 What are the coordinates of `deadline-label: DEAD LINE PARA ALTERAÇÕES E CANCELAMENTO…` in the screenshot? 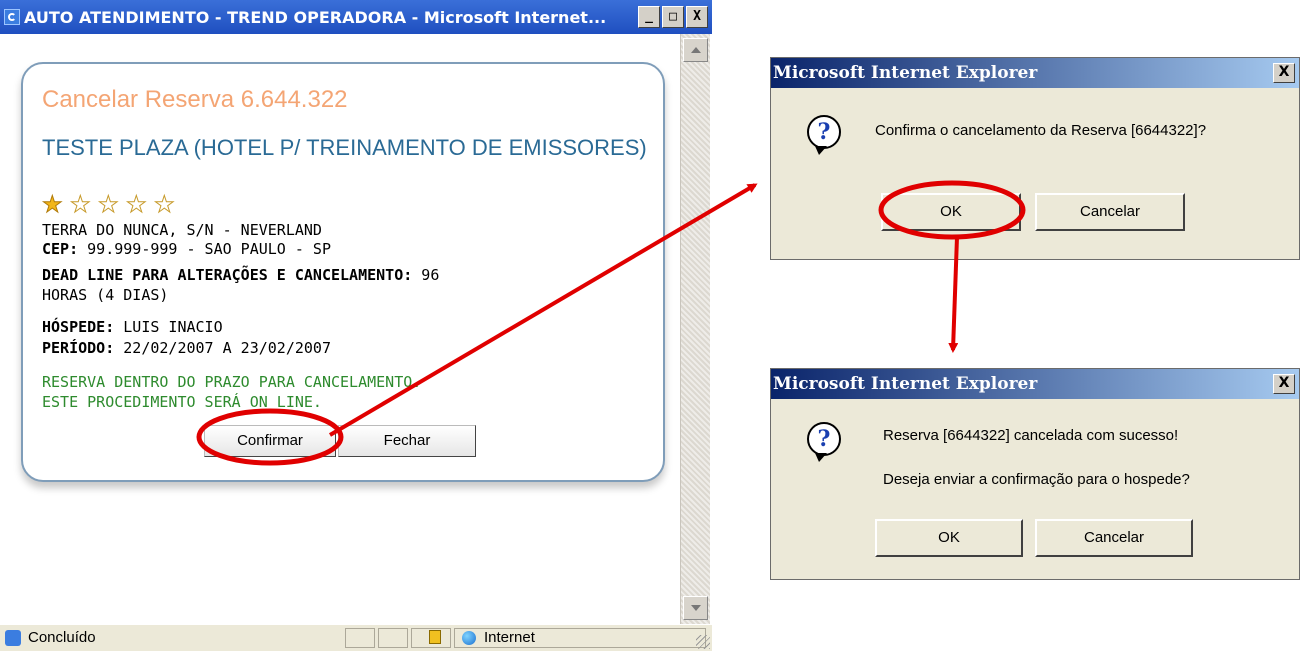 It's located at (227, 275).